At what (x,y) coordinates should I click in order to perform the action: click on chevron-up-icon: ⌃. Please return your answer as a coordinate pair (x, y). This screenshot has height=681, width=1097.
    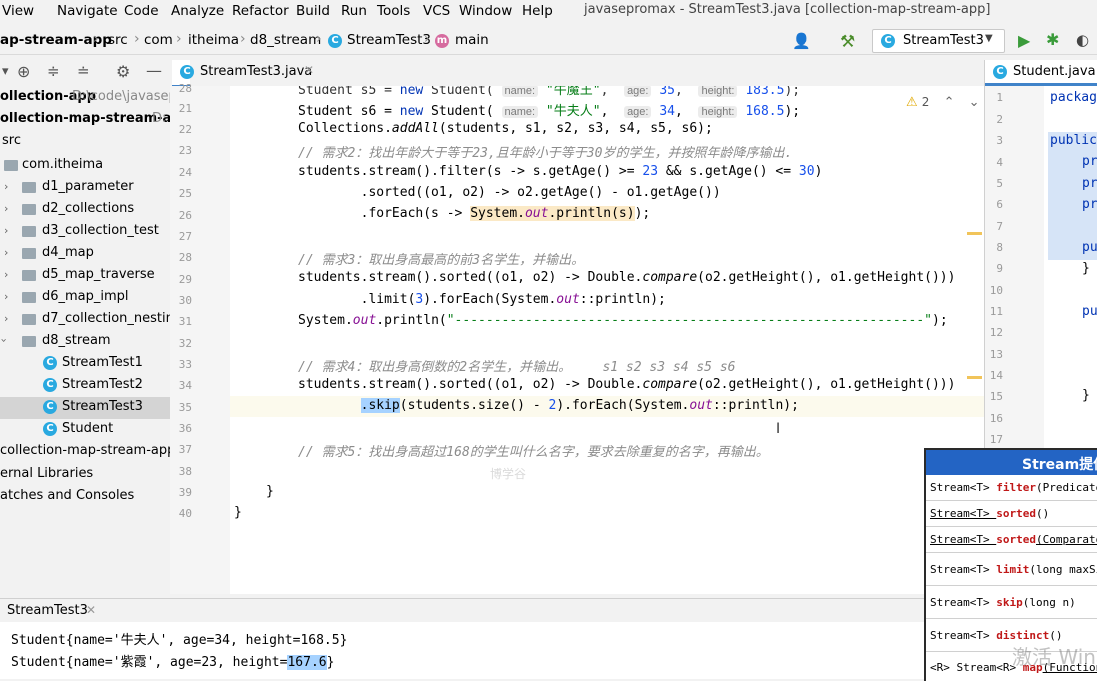
    Looking at the image, I should click on (949, 102).